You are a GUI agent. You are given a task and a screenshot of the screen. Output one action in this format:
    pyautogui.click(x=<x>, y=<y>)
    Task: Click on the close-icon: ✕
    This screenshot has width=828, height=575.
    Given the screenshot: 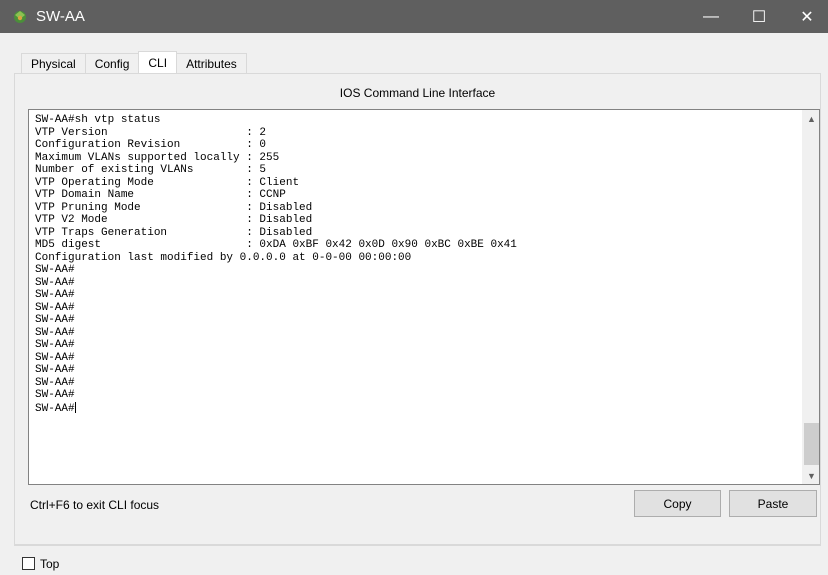 What is the action you would take?
    pyautogui.click(x=807, y=17)
    